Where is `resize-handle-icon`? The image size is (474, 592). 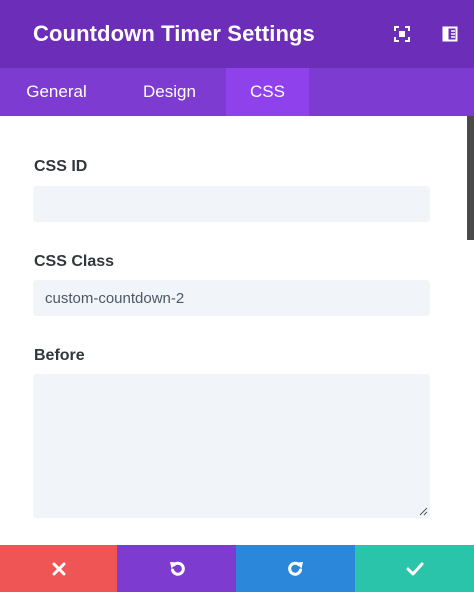 resize-handle-icon is located at coordinates (423, 511).